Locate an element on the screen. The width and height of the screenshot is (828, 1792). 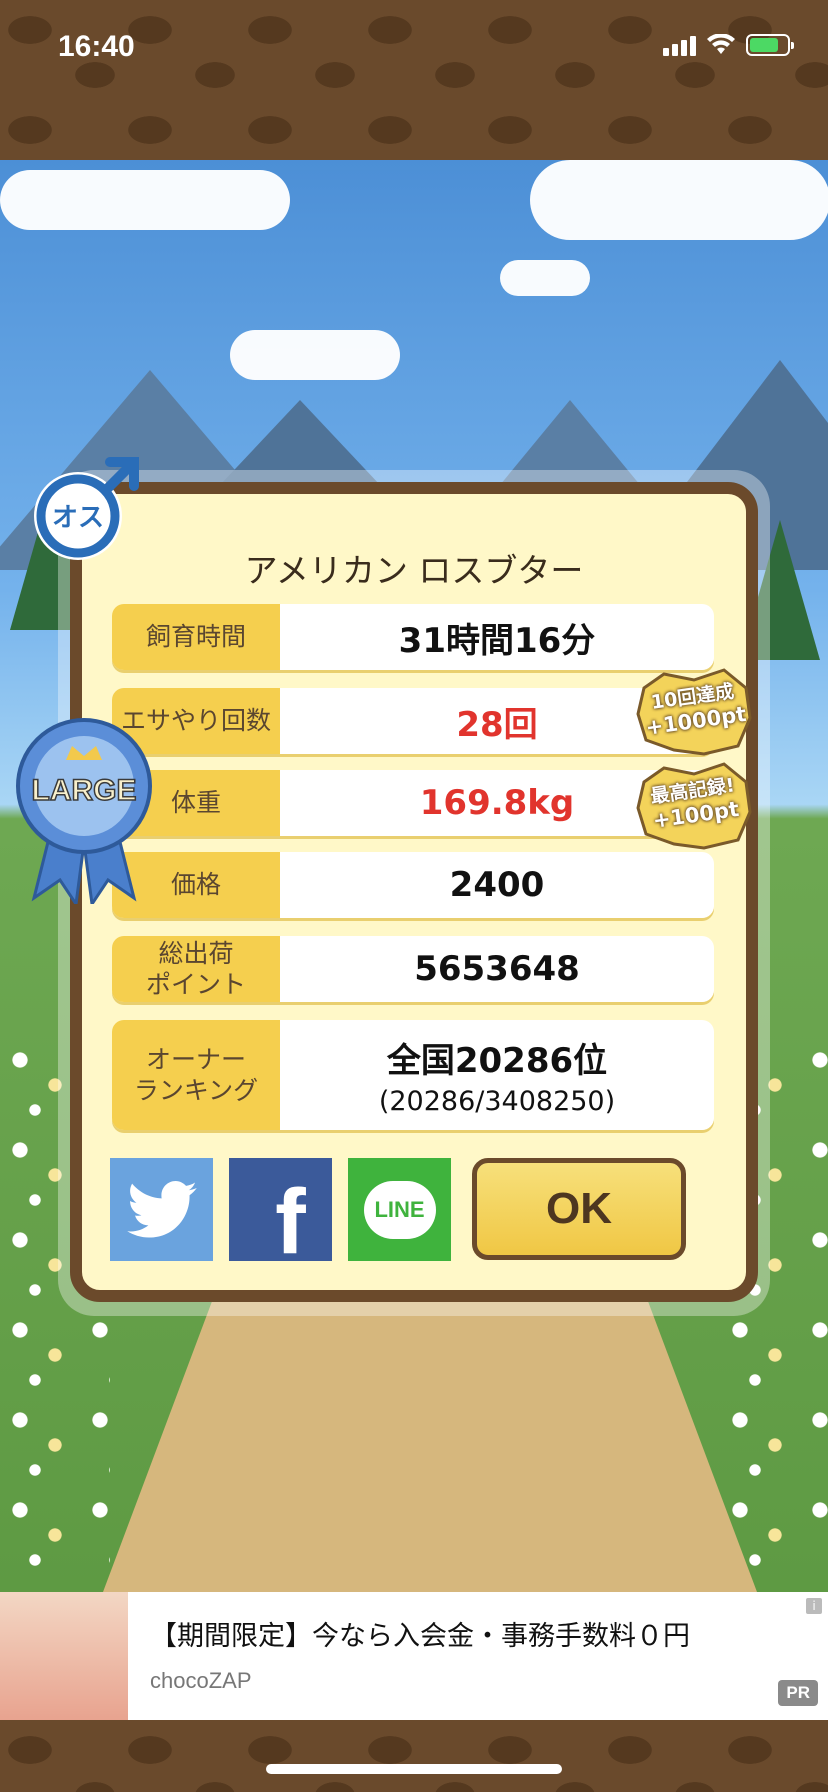
ad-brand: chocoZAP is located at coordinates (201, 1681).